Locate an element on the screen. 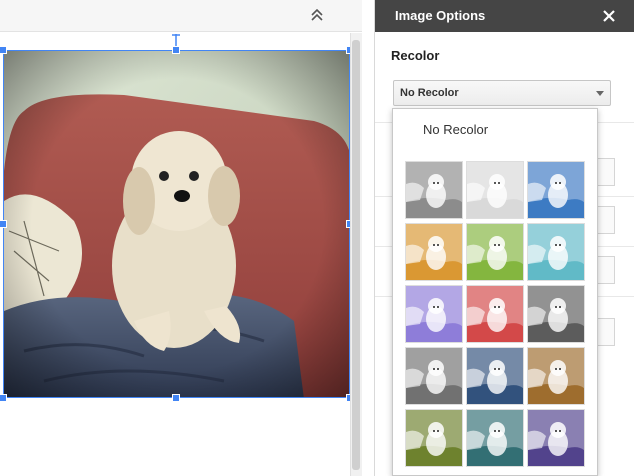 The image size is (634, 476). recolor-swatch-teal is located at coordinates (556, 252).